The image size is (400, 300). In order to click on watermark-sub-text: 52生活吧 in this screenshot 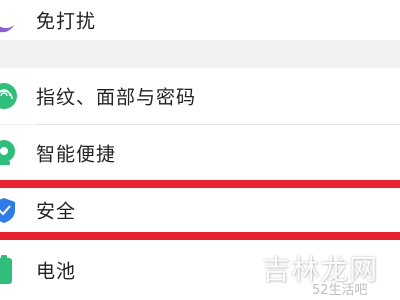, I will do `click(340, 290)`.